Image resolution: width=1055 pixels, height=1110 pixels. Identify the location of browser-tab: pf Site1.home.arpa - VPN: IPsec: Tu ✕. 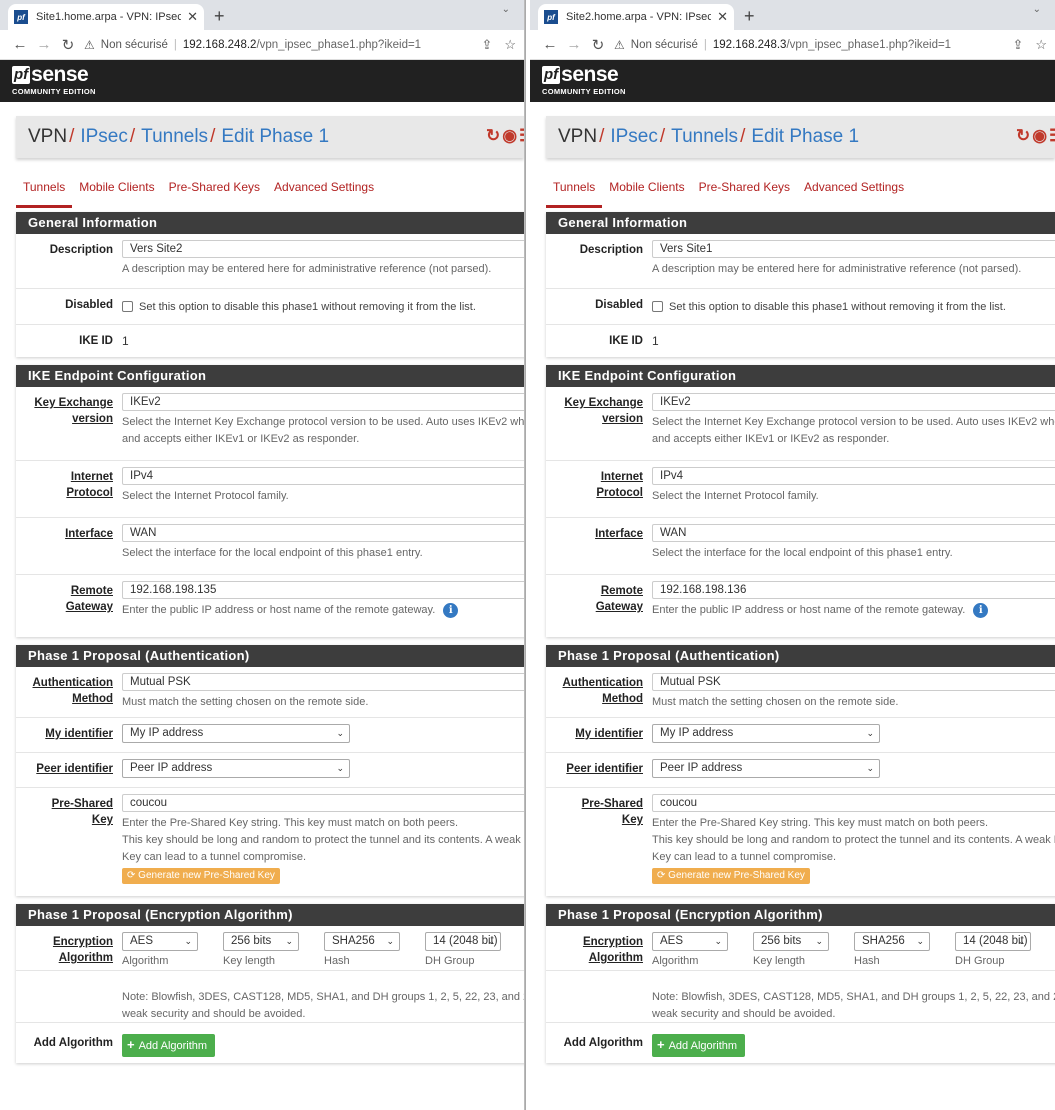
(106, 17).